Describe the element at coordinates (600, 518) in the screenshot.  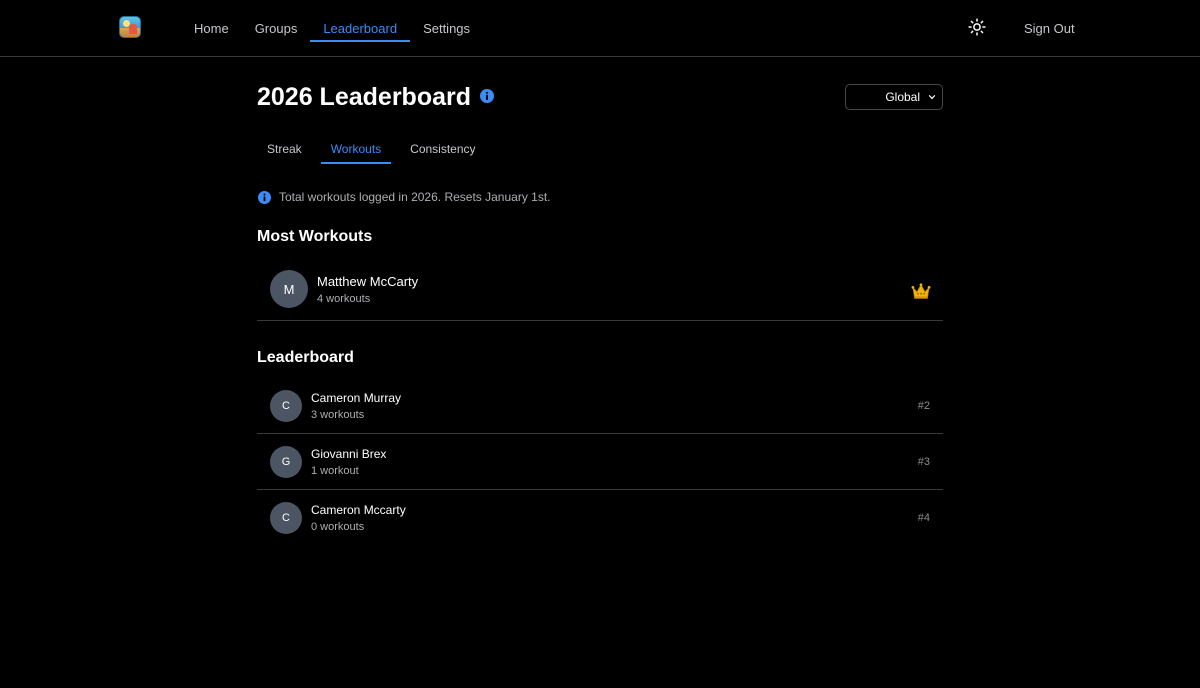
I see `leaderboard-row: C Cameron Mccarty 0 workouts #4` at that location.